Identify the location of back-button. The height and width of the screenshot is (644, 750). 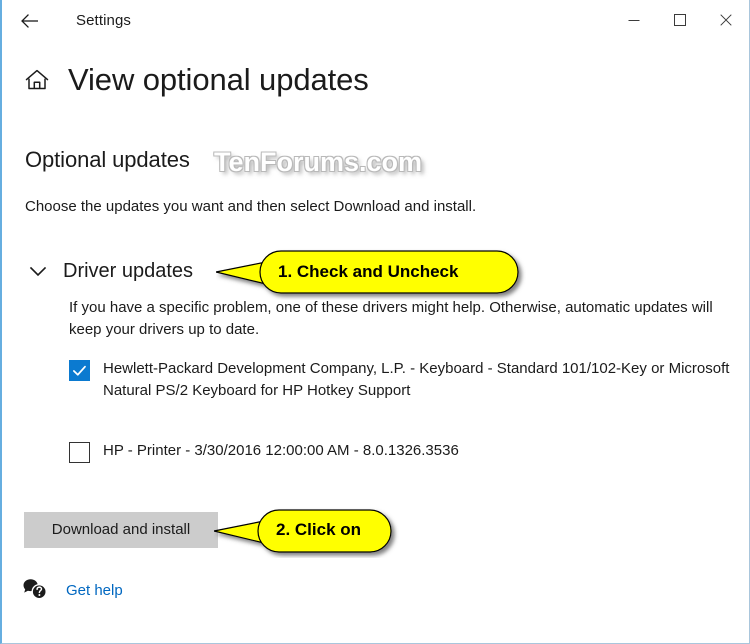
(30, 21).